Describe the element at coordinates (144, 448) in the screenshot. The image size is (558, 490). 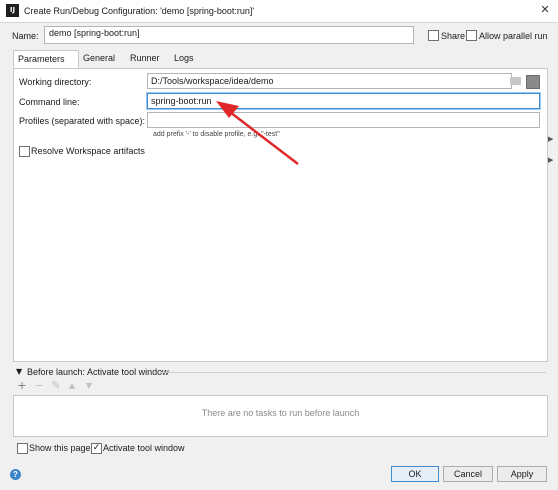
I see `activate-tool-window-label: Activate tool window` at that location.